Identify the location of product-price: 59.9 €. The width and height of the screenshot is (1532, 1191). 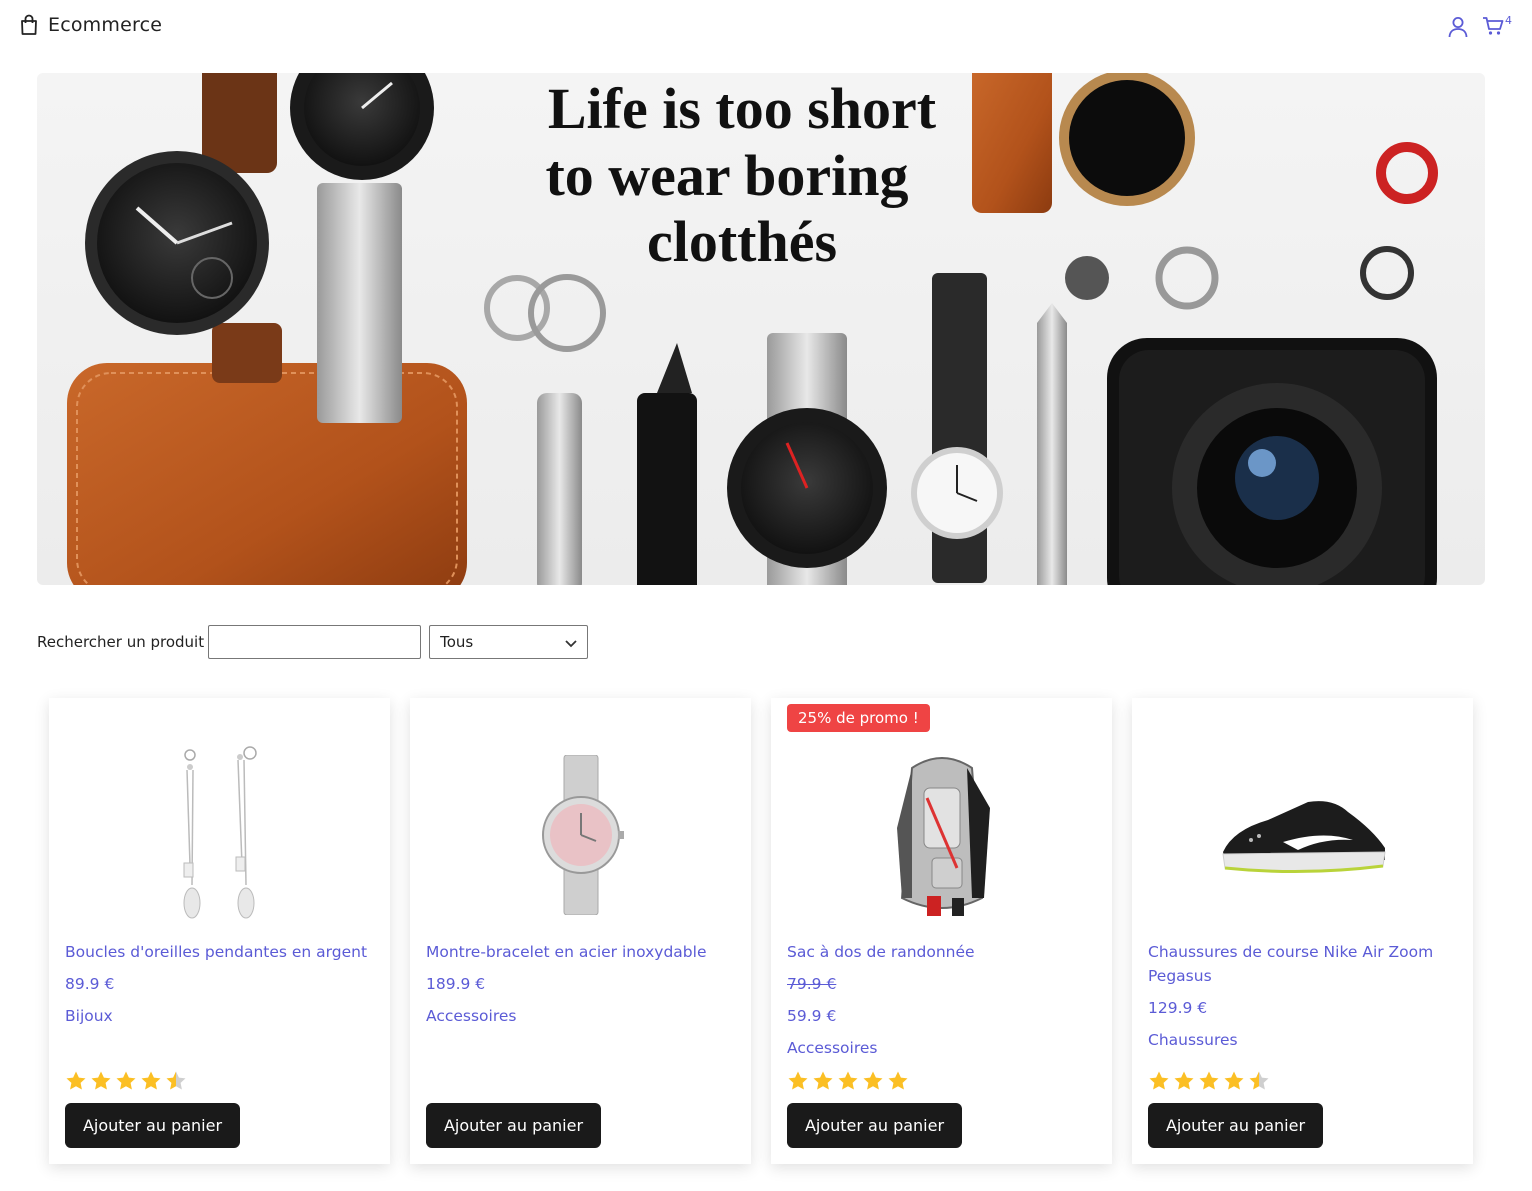
(812, 1016).